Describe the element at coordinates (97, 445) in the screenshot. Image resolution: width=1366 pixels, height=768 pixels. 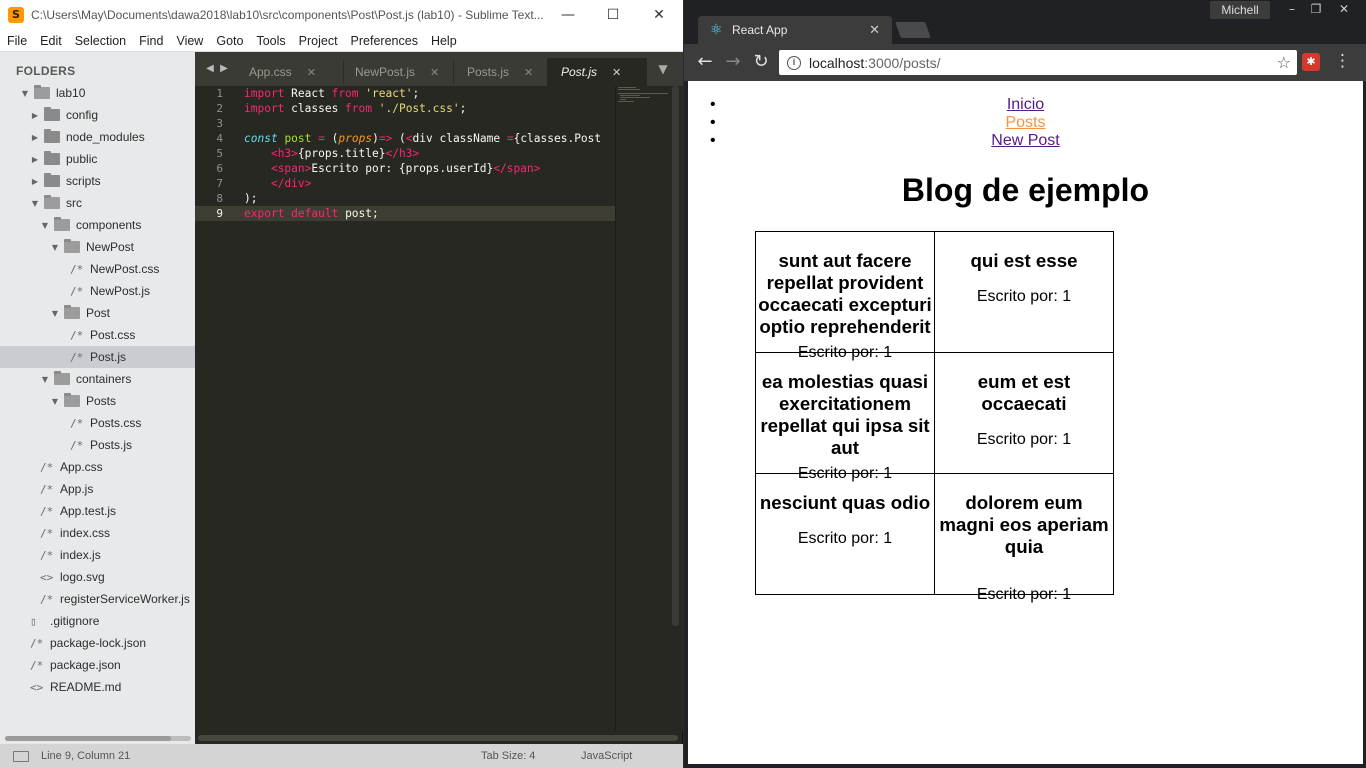
I see `sidebar-item: /* Posts.js` at that location.